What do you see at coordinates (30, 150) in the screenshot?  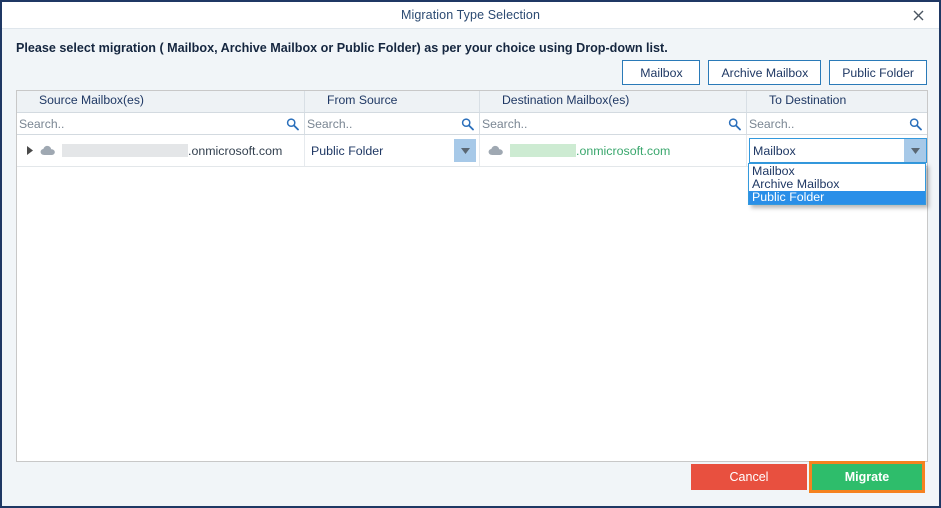 I see `expand-chevron-icon` at bounding box center [30, 150].